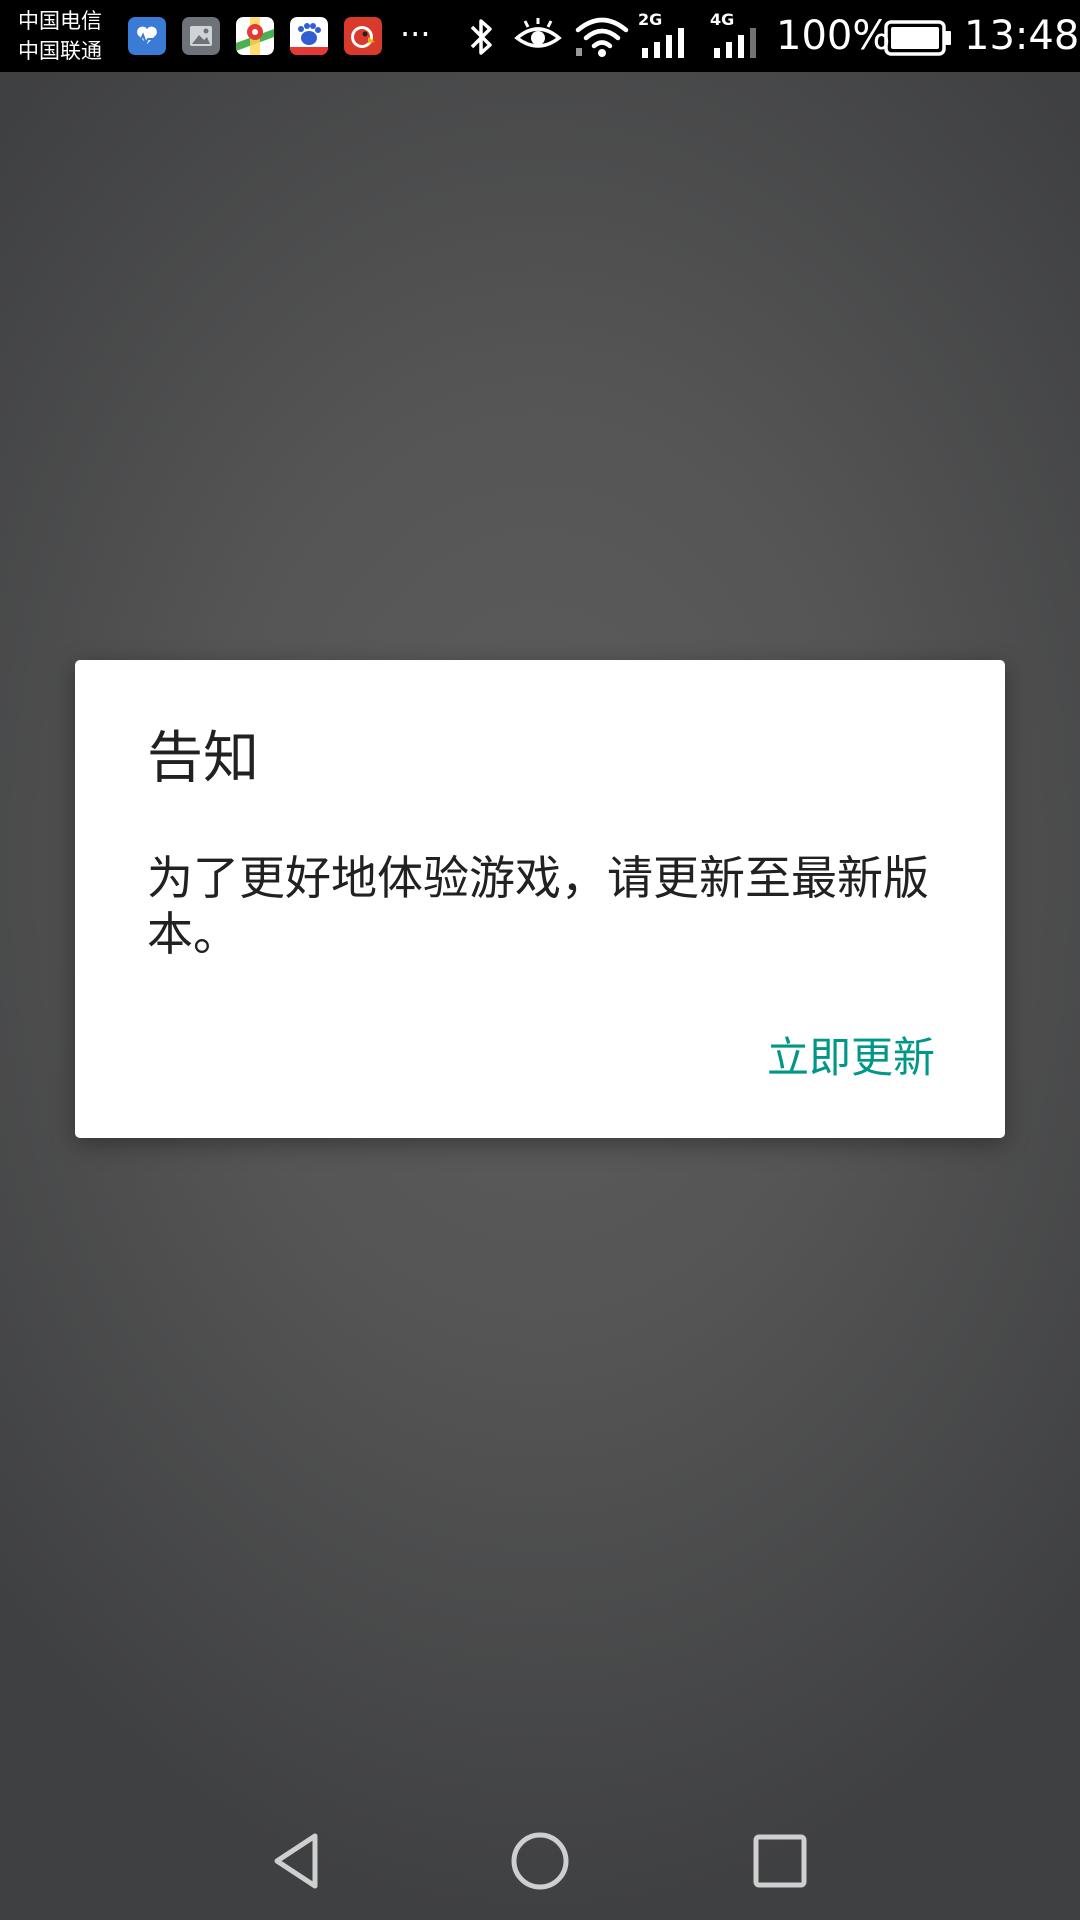 The width and height of the screenshot is (1080, 1920). I want to click on carrier-2-label: 中国联通, so click(60, 51).